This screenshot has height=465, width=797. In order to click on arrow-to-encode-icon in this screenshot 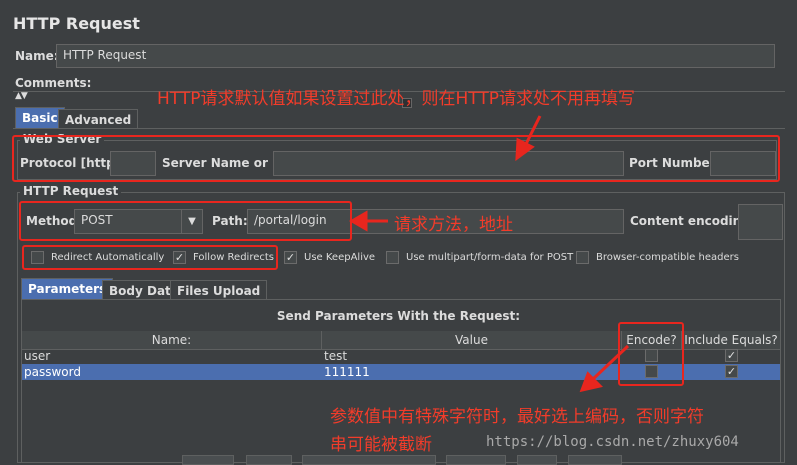, I will do `click(610, 363)`.